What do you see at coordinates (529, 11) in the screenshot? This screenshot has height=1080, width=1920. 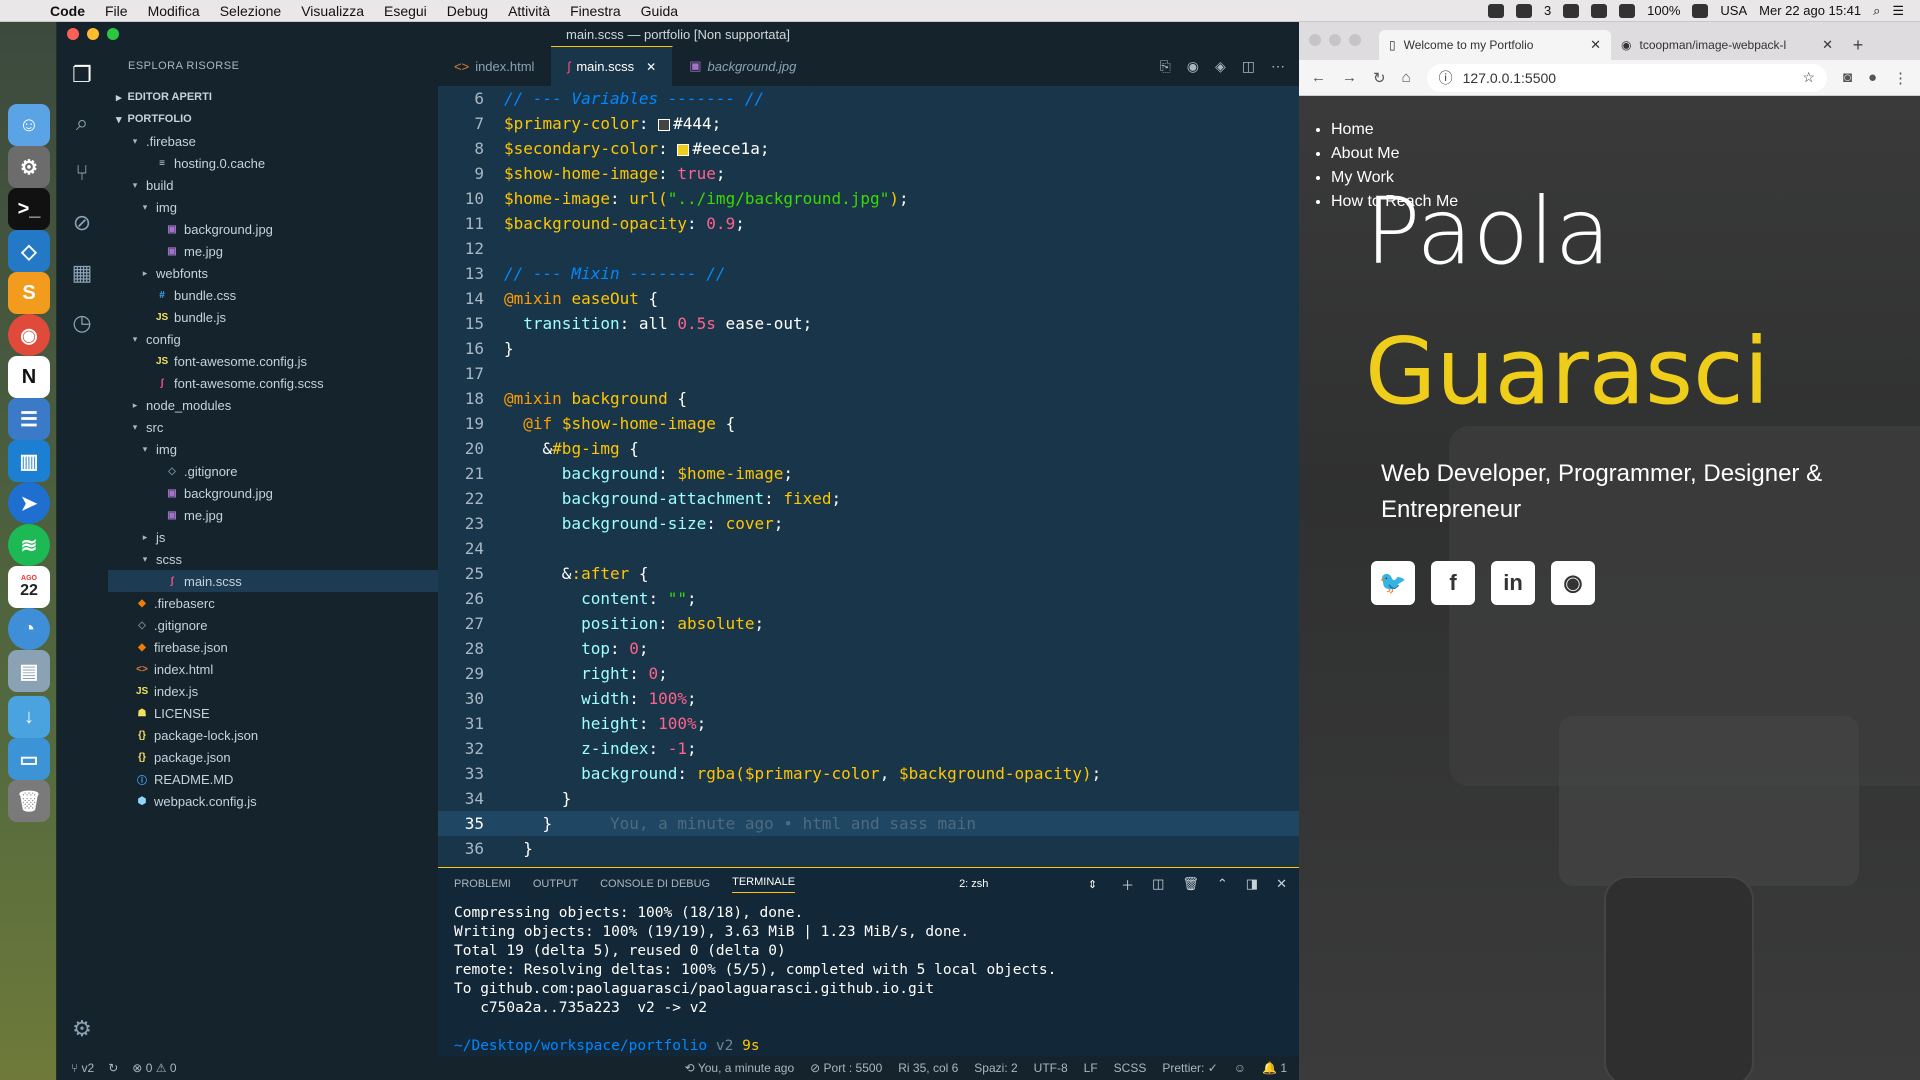 I see `menu-activity: Attività` at bounding box center [529, 11].